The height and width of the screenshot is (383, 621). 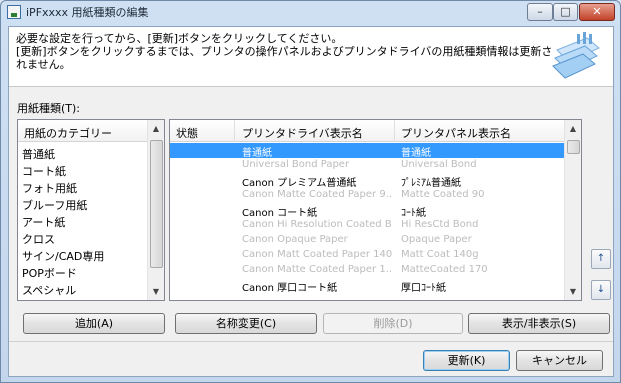 What do you see at coordinates (367, 211) in the screenshot?
I see `table-row: Canon コート紙 ｺｰﾄ紙` at bounding box center [367, 211].